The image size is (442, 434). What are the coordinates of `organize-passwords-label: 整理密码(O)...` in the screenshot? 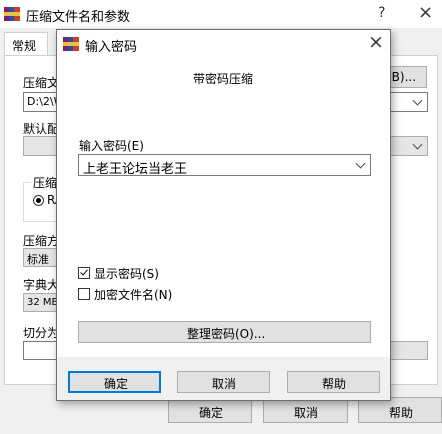 It's located at (226, 334).